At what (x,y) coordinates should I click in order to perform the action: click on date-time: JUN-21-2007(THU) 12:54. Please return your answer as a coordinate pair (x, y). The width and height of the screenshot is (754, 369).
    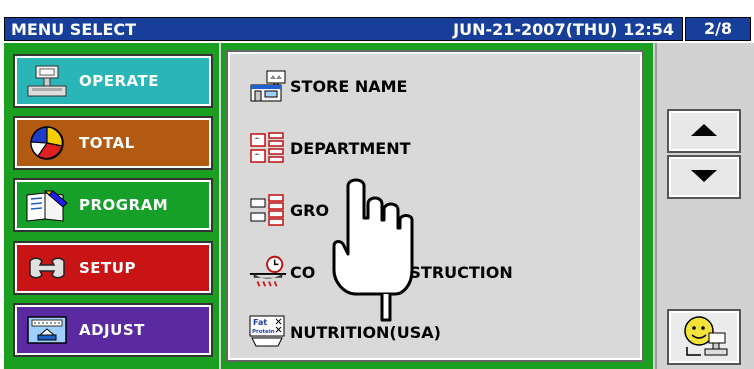
    Looking at the image, I should click on (563, 29).